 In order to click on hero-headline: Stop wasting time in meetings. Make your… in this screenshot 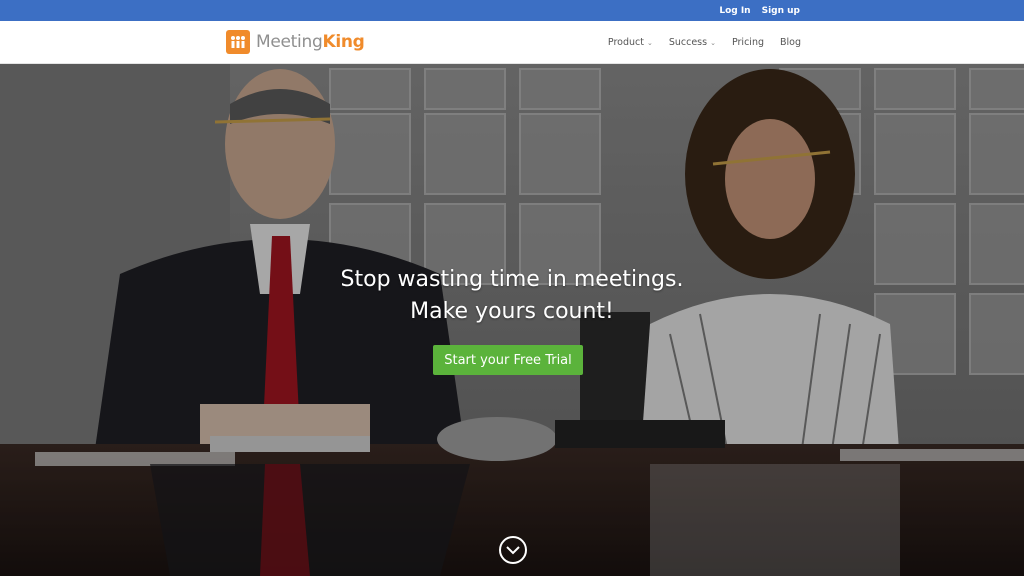, I will do `click(512, 295)`.